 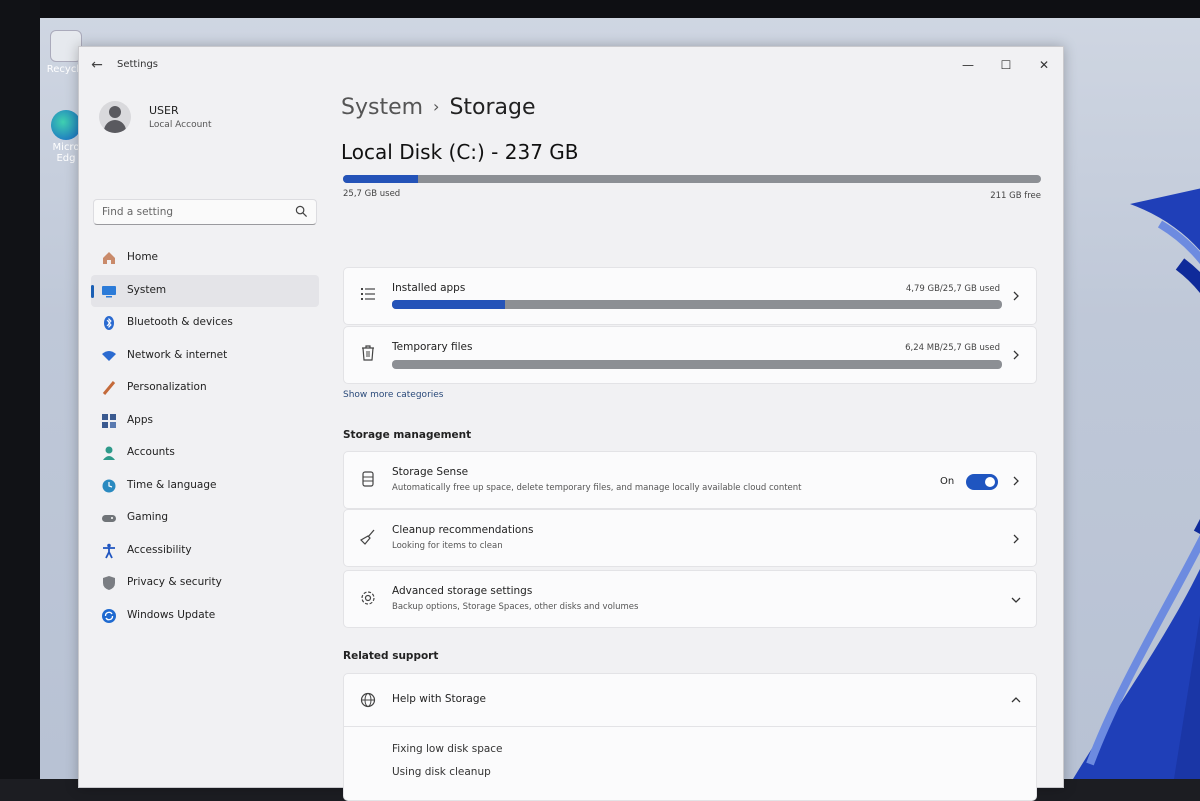 I want to click on search-icon, so click(x=301, y=211).